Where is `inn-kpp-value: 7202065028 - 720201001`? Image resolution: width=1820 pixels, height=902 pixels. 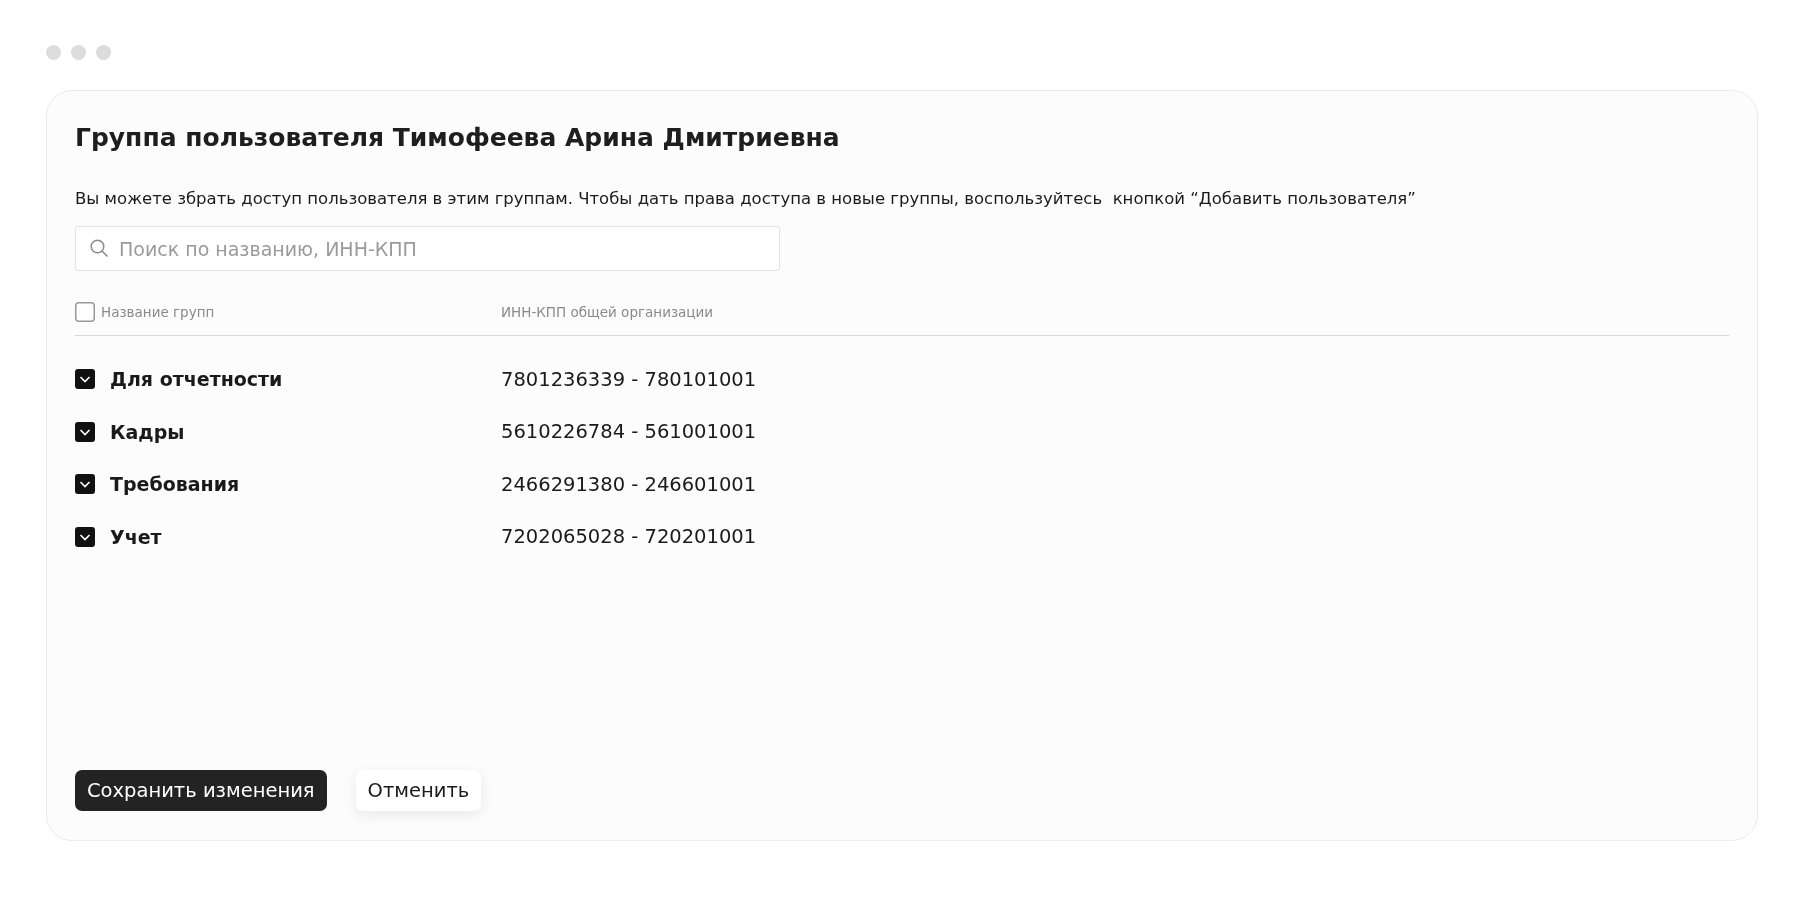 inn-kpp-value: 7202065028 - 720201001 is located at coordinates (629, 537).